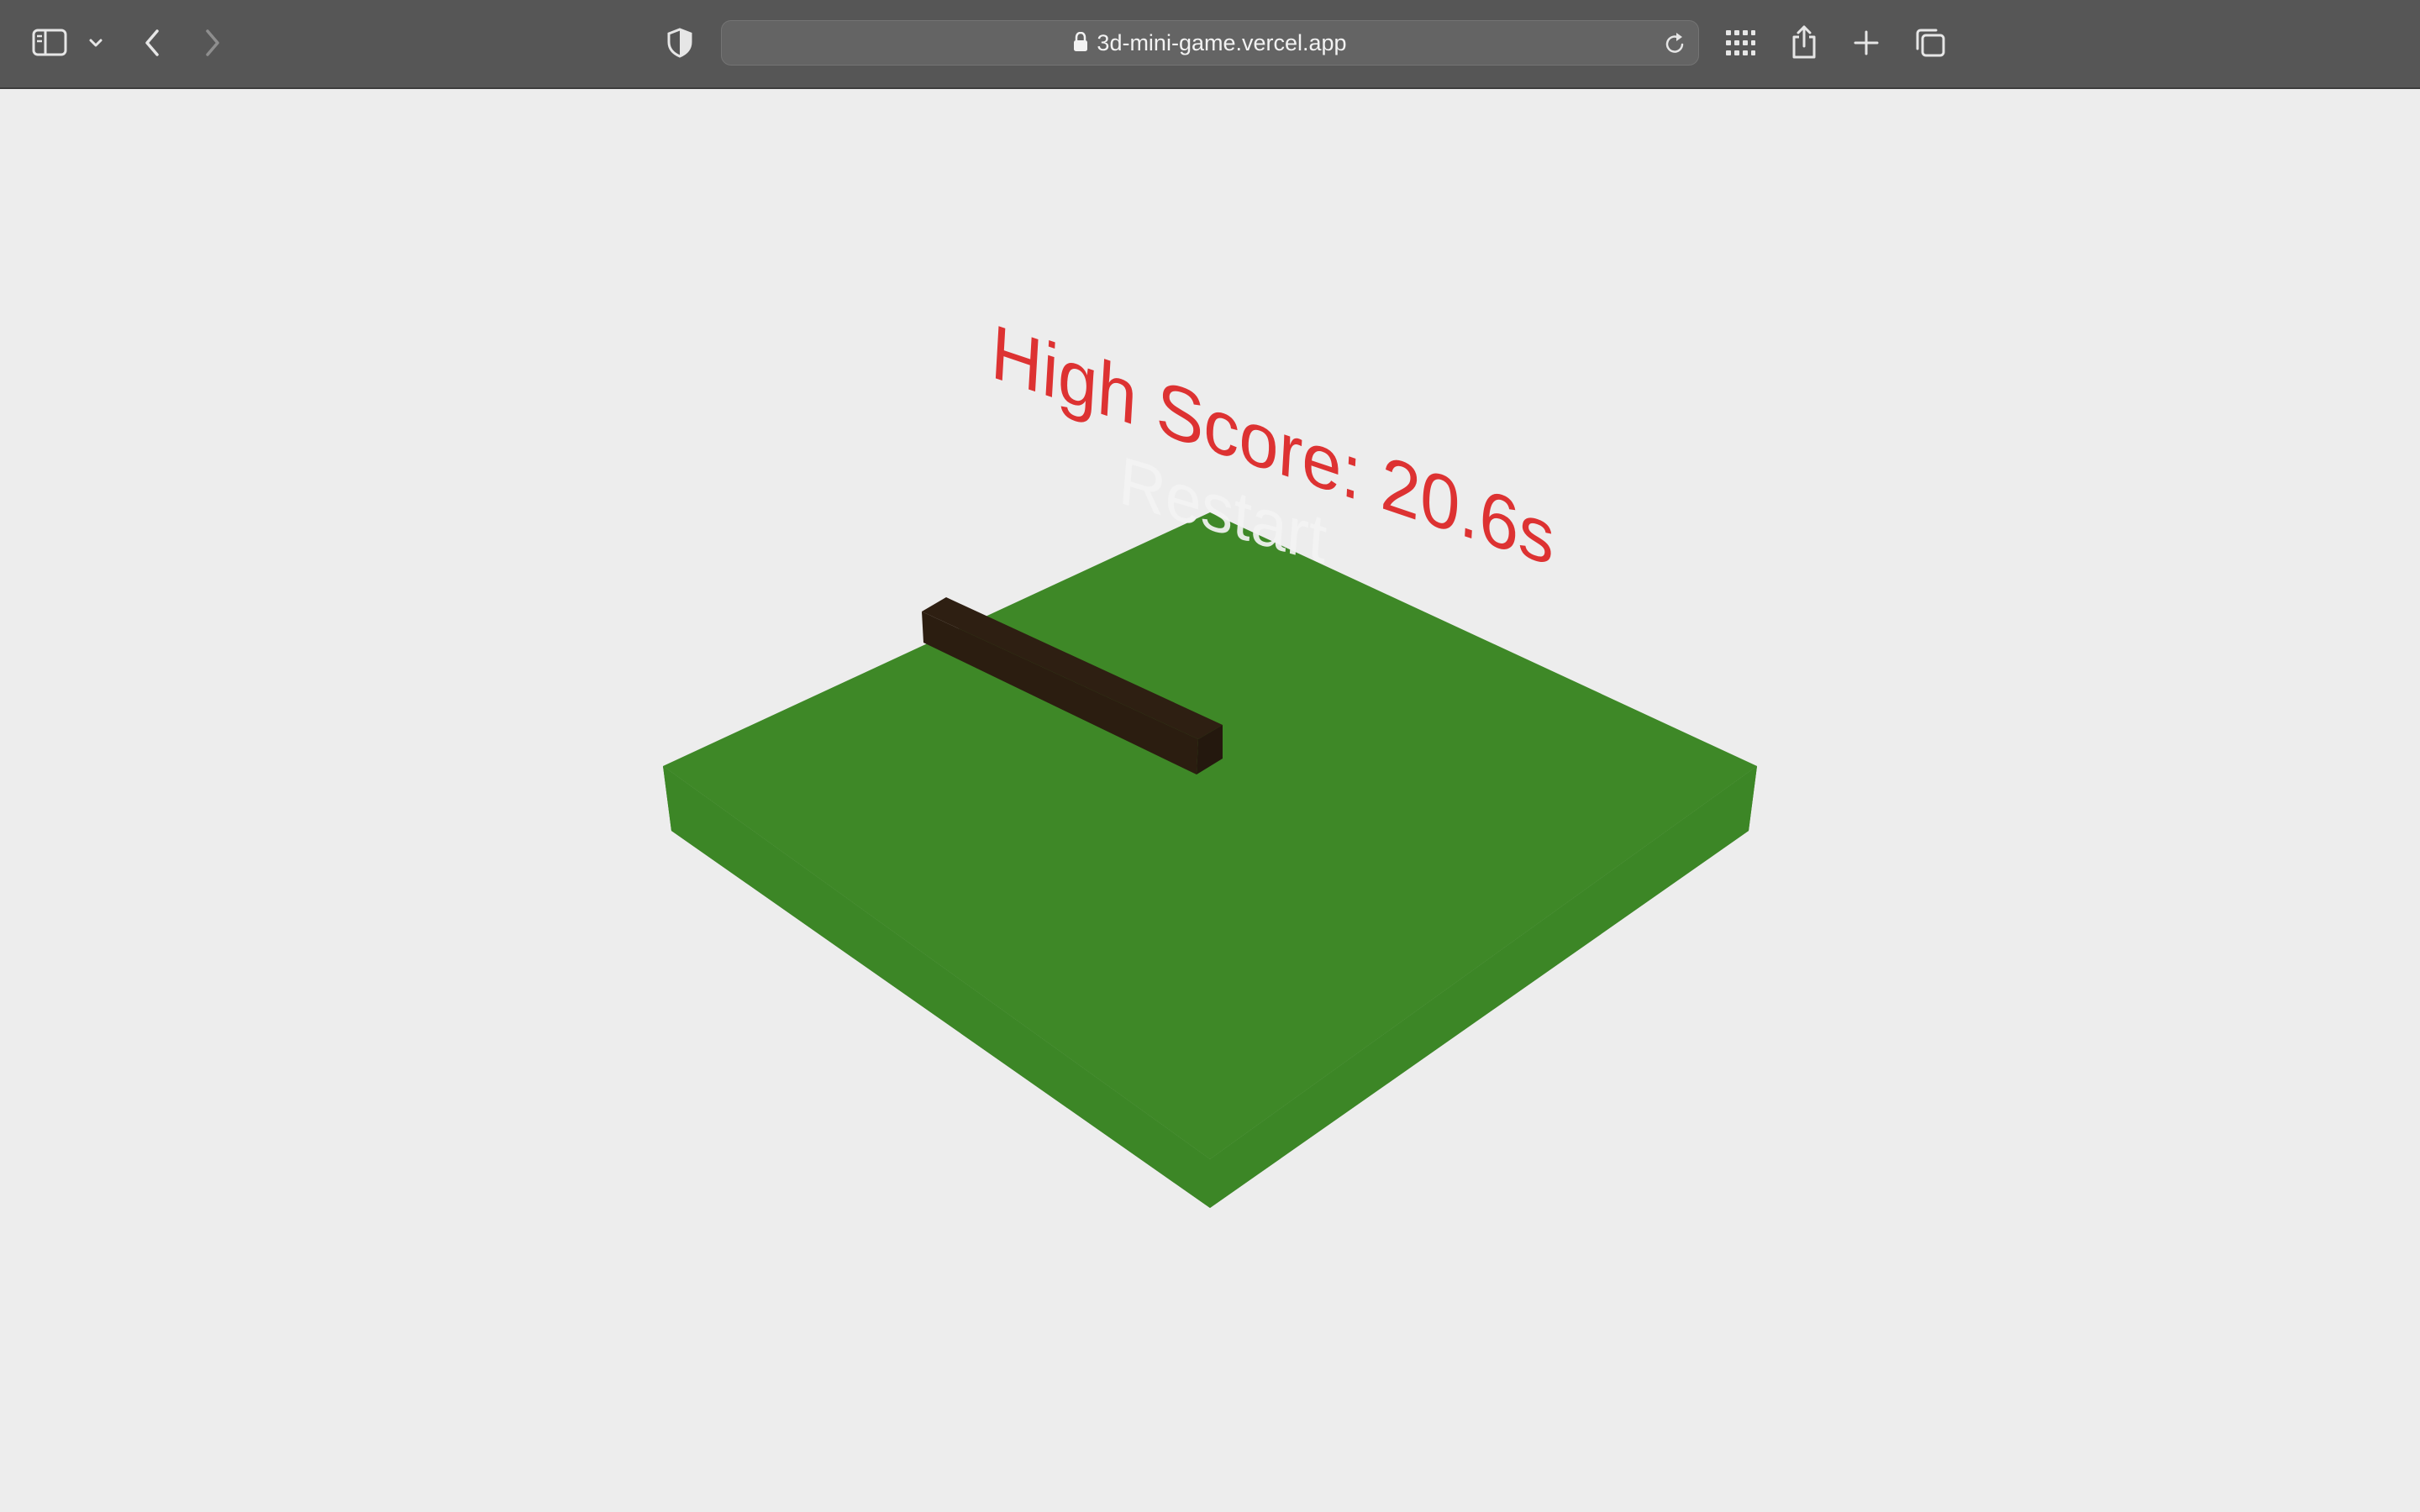 This screenshot has height=1512, width=2420. I want to click on reload-icon, so click(1676, 43).